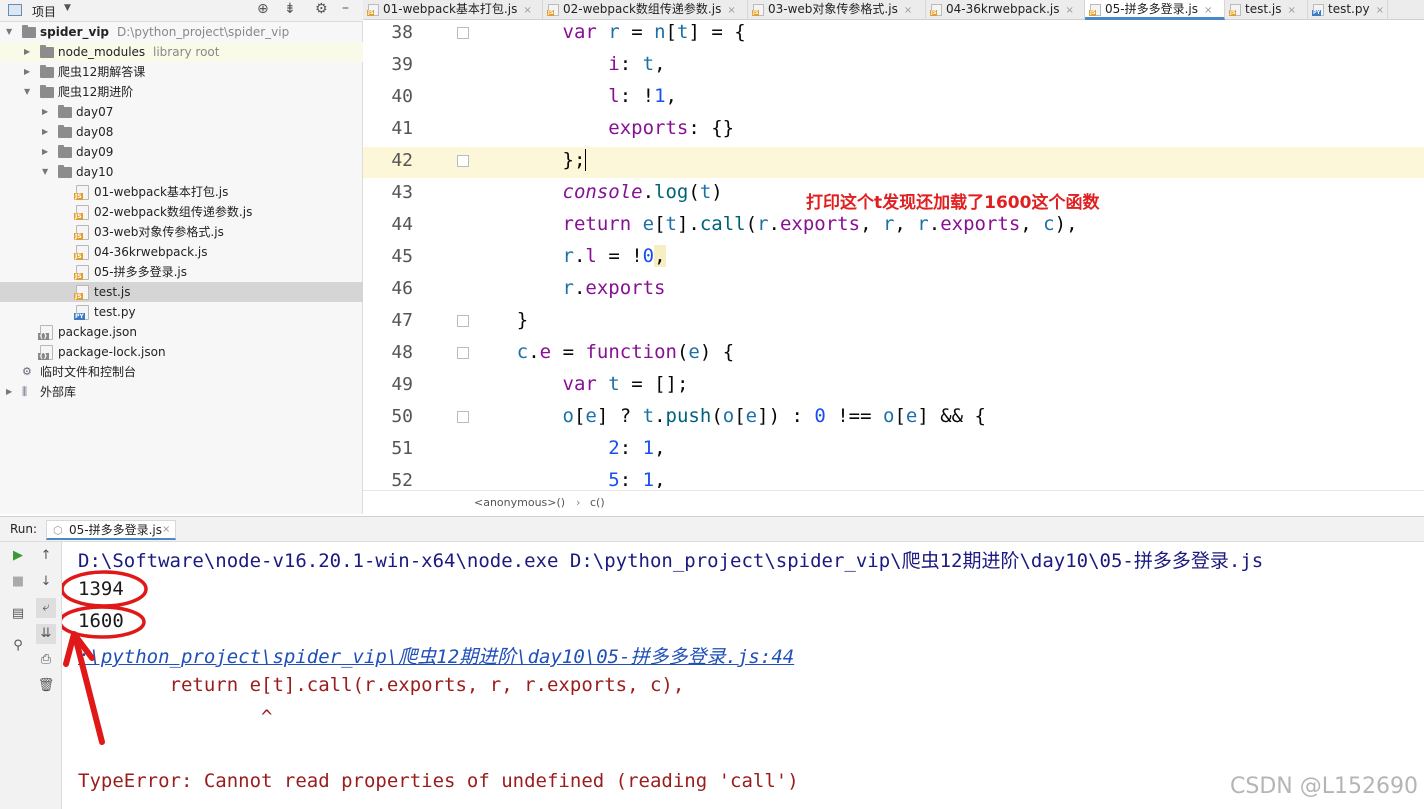 Image resolution: width=1424 pixels, height=809 pixels. Describe the element at coordinates (181, 312) in the screenshot. I see `tree-item: PY test.py` at that location.